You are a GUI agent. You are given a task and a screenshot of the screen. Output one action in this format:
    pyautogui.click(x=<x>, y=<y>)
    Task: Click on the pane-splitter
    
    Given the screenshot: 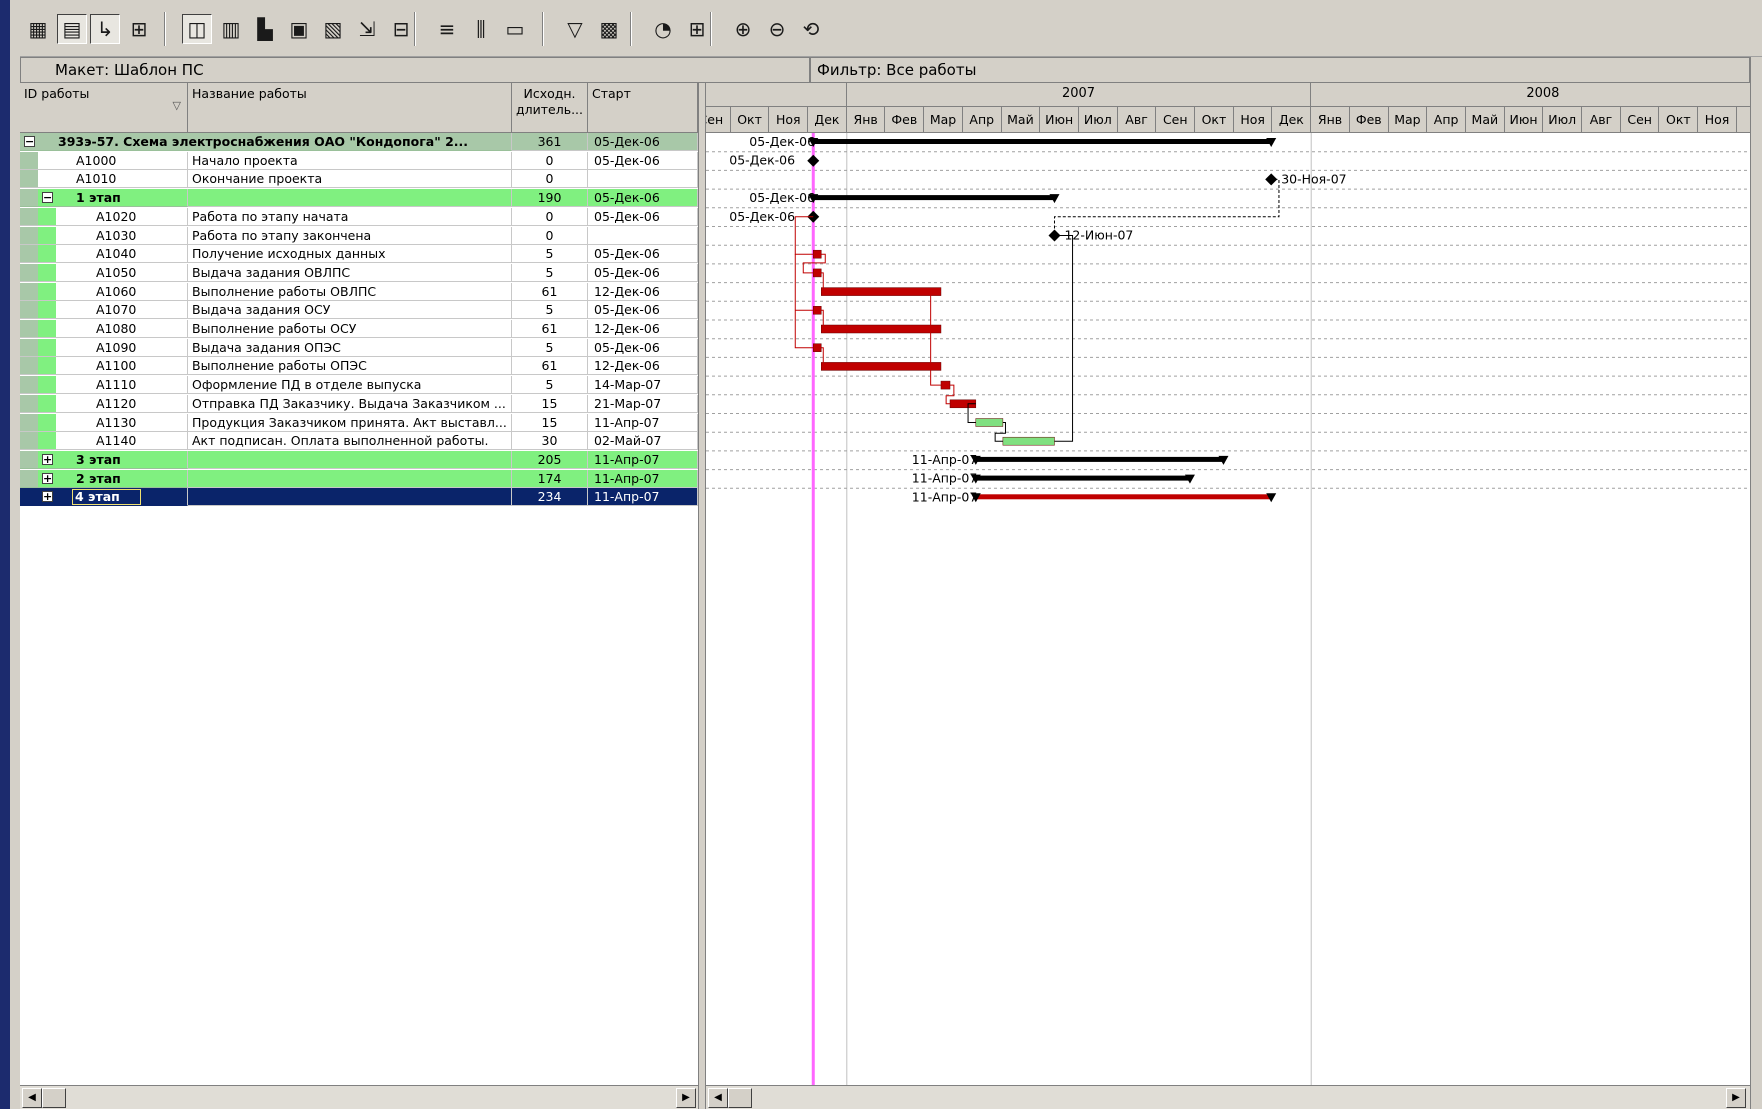 What is the action you would take?
    pyautogui.click(x=702, y=596)
    